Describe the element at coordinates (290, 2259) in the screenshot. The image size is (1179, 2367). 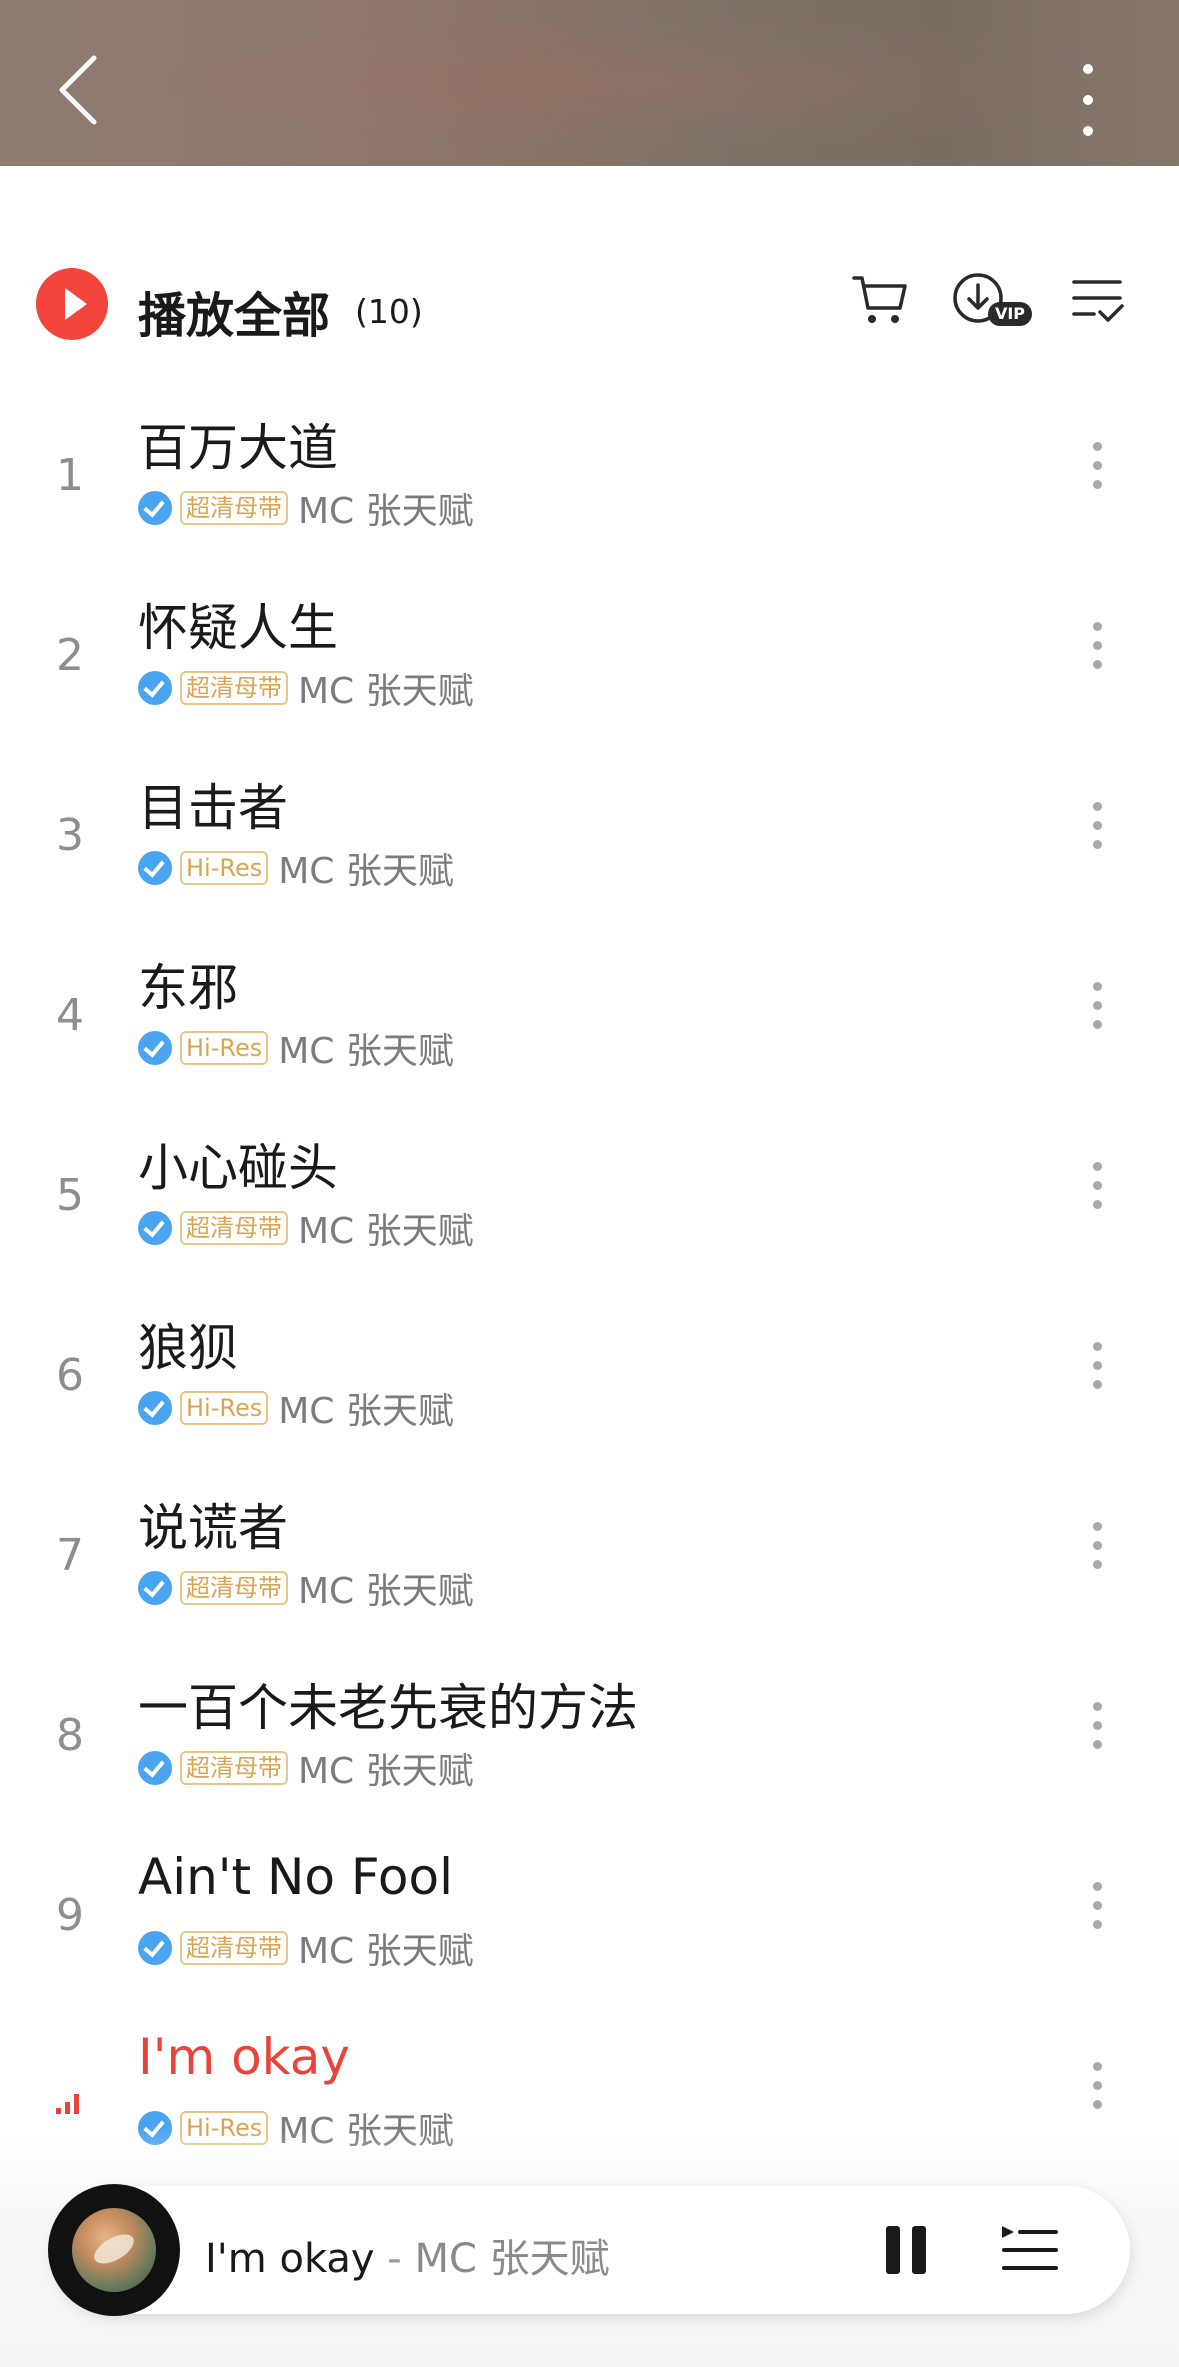
I see `now-playing-title: I'm okay` at that location.